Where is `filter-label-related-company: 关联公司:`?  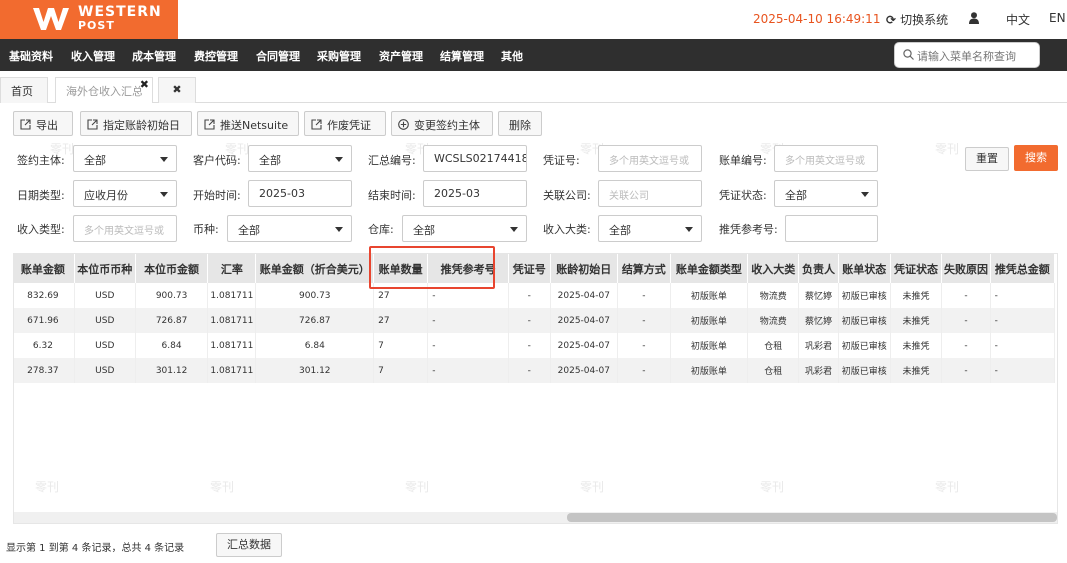 filter-label-related-company: 关联公司: is located at coordinates (567, 195).